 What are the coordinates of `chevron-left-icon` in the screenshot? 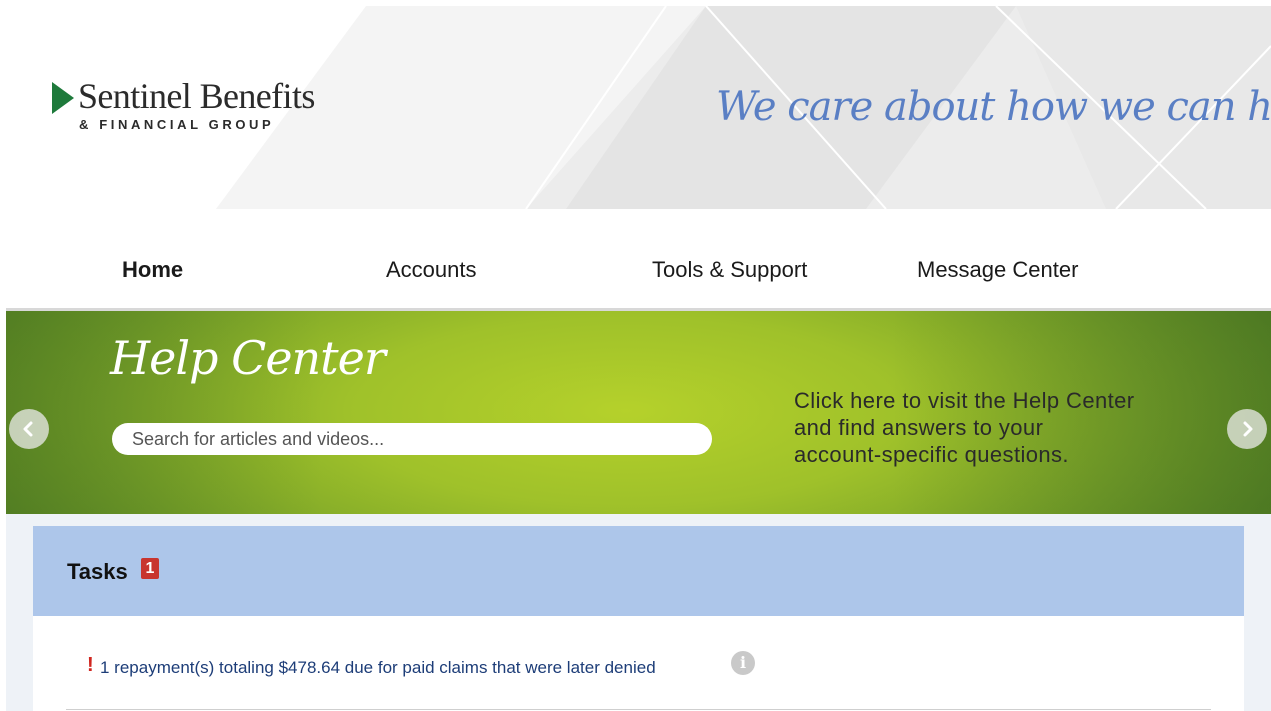 It's located at (28, 429).